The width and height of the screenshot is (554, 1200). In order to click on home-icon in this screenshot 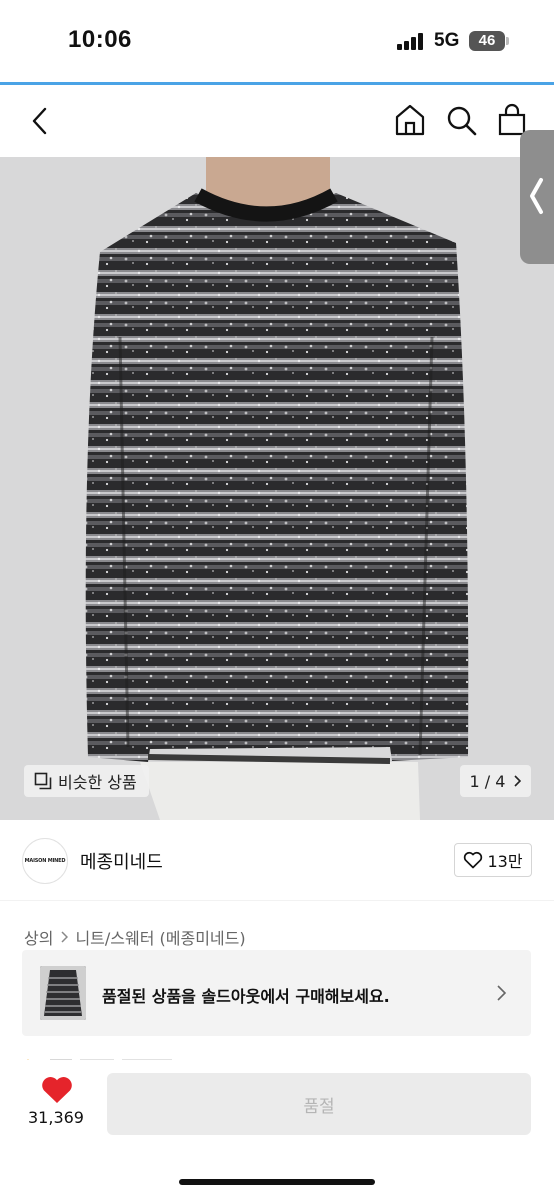, I will do `click(410, 120)`.